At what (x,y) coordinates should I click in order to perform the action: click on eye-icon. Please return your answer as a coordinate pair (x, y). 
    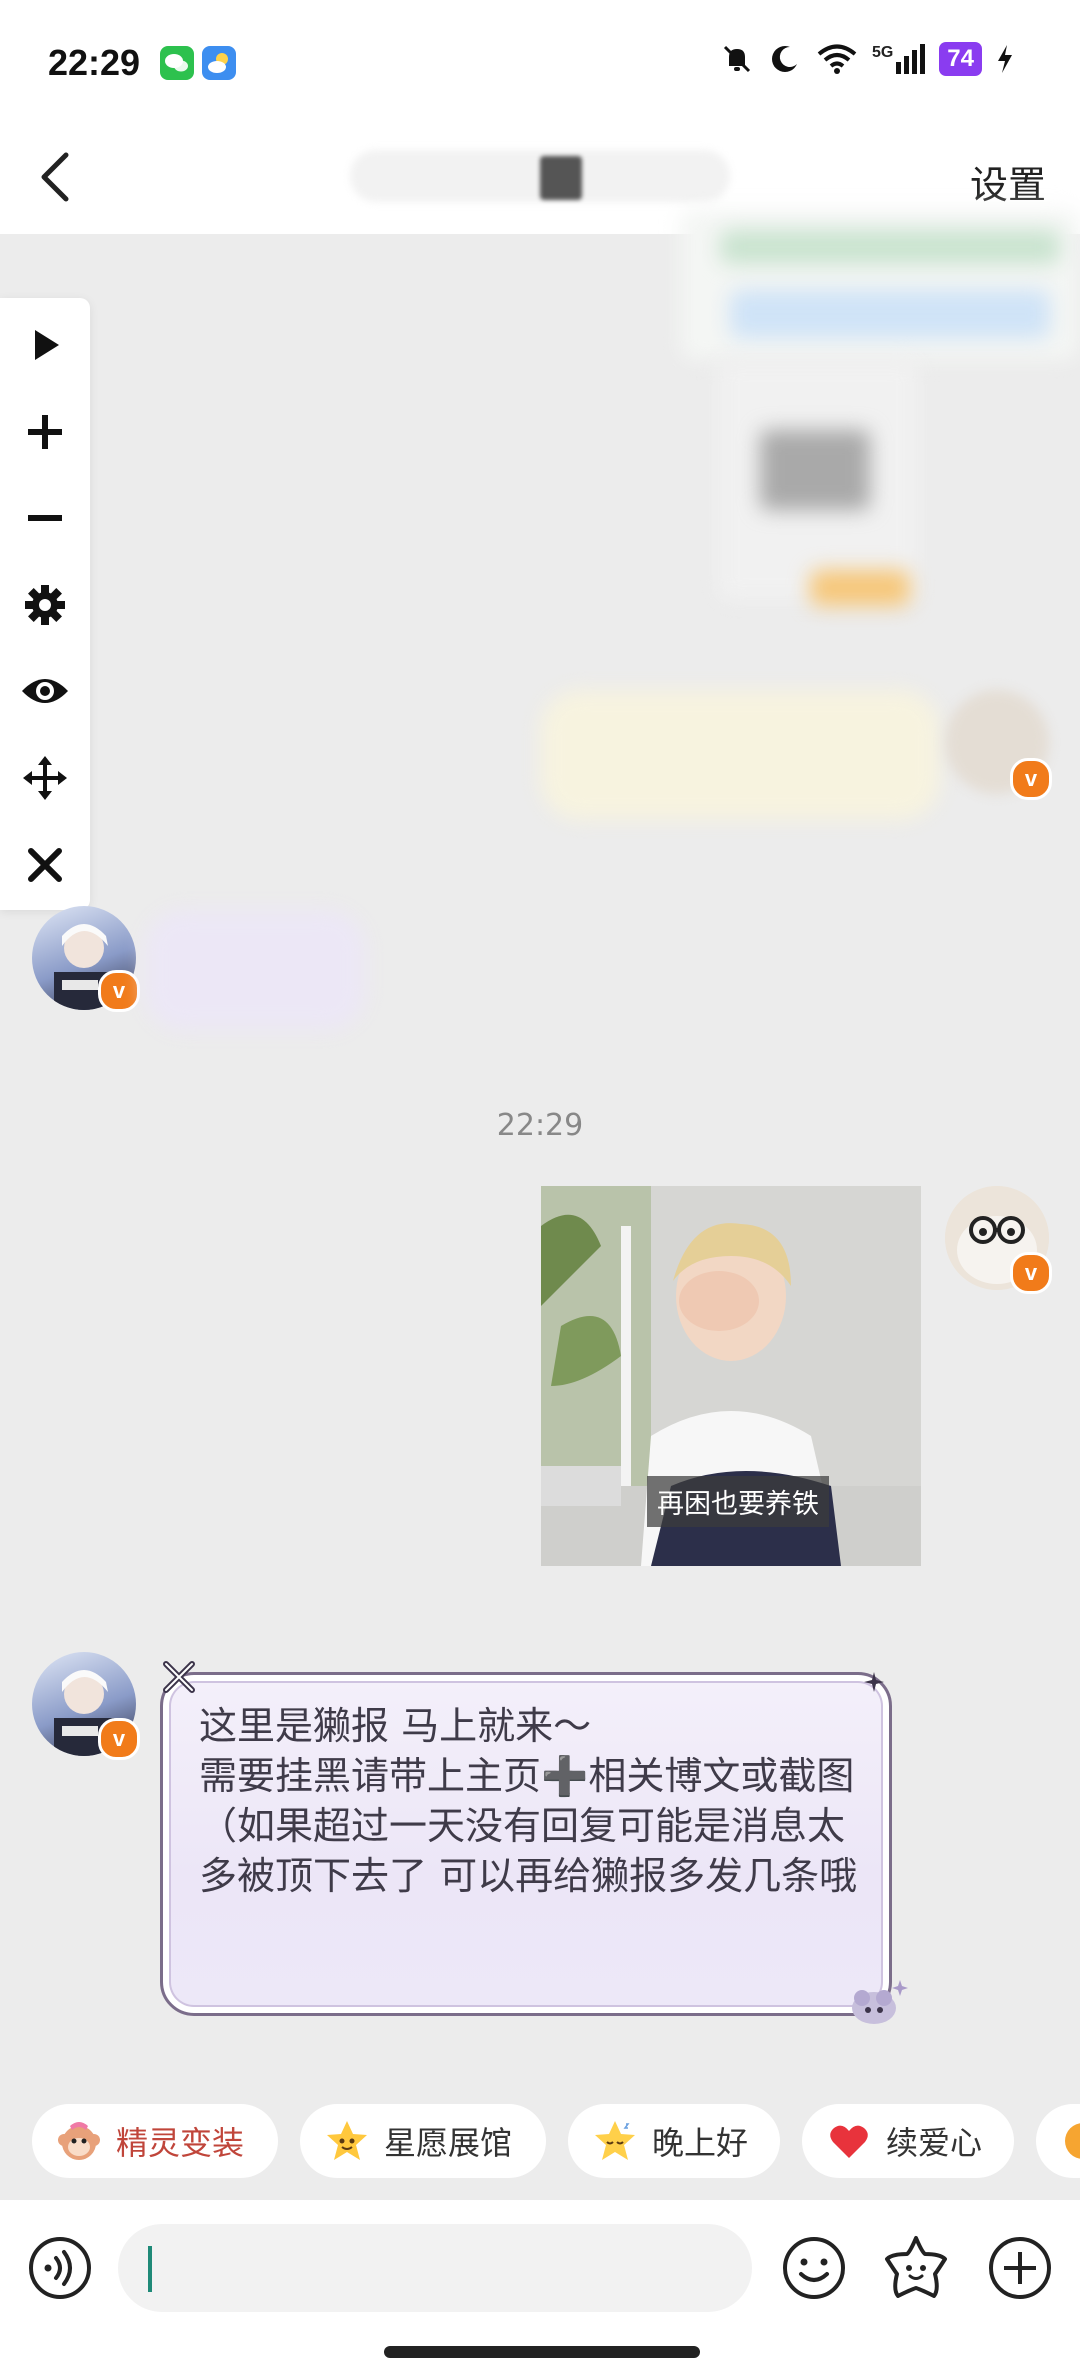
    Looking at the image, I should click on (45, 691).